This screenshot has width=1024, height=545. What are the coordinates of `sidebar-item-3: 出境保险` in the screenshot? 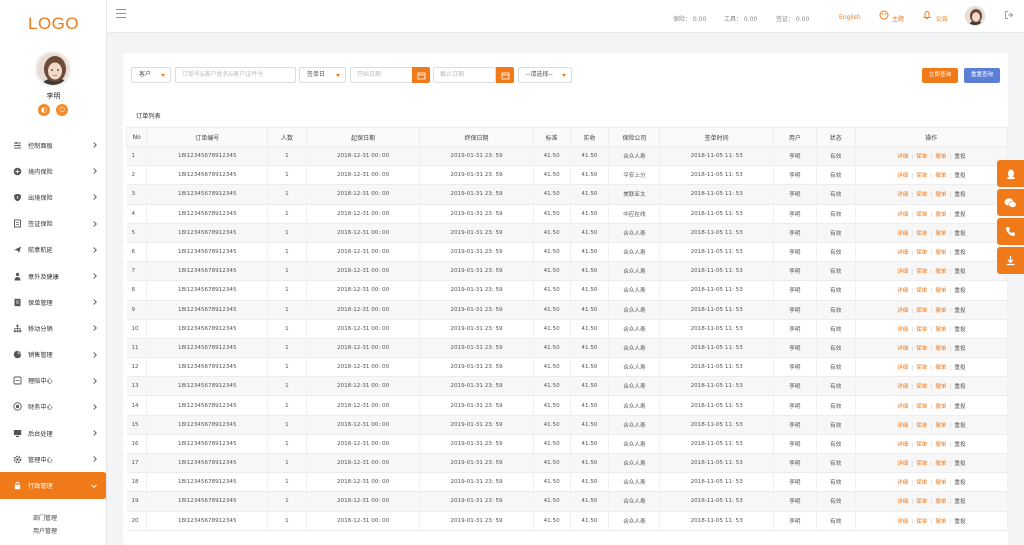 It's located at (53, 197).